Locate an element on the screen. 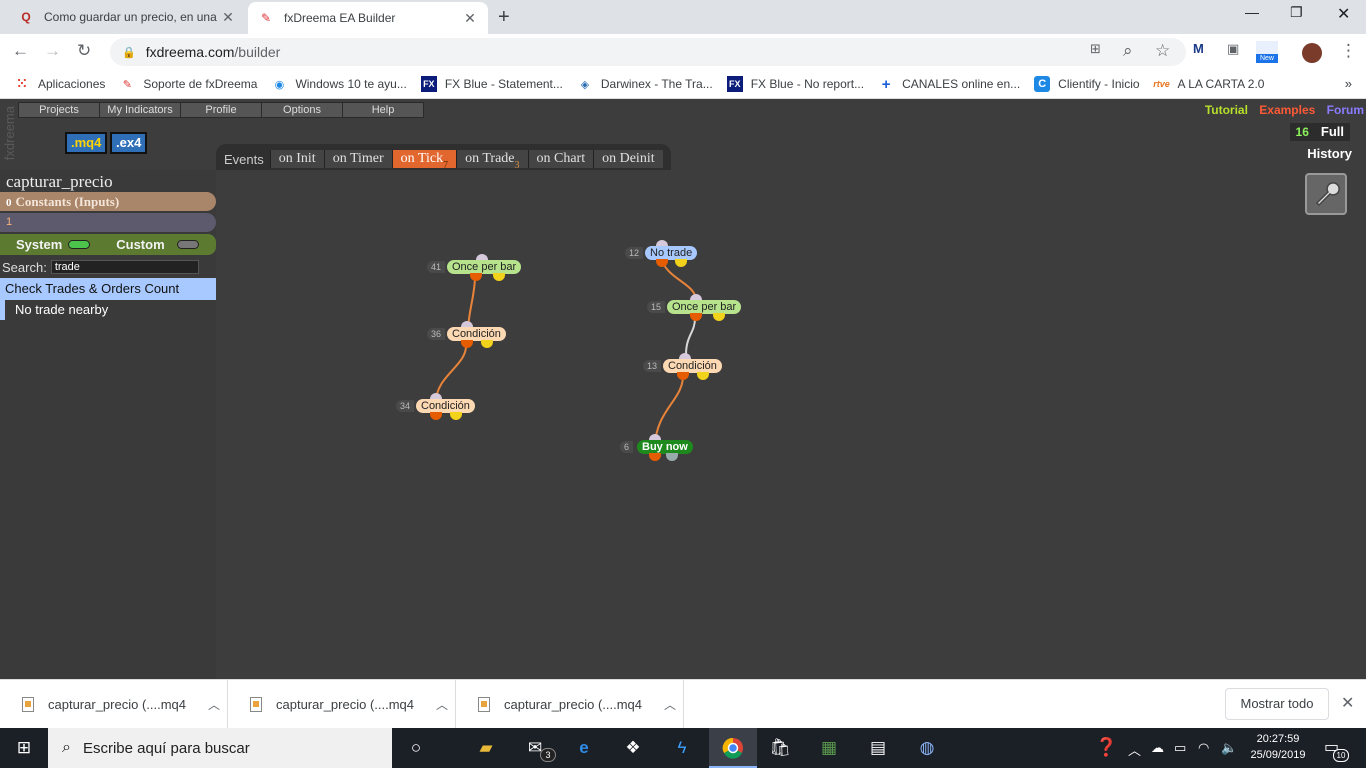 The image size is (1366, 768). block-once-per-bar: 41 Once per bar is located at coordinates (477, 267).